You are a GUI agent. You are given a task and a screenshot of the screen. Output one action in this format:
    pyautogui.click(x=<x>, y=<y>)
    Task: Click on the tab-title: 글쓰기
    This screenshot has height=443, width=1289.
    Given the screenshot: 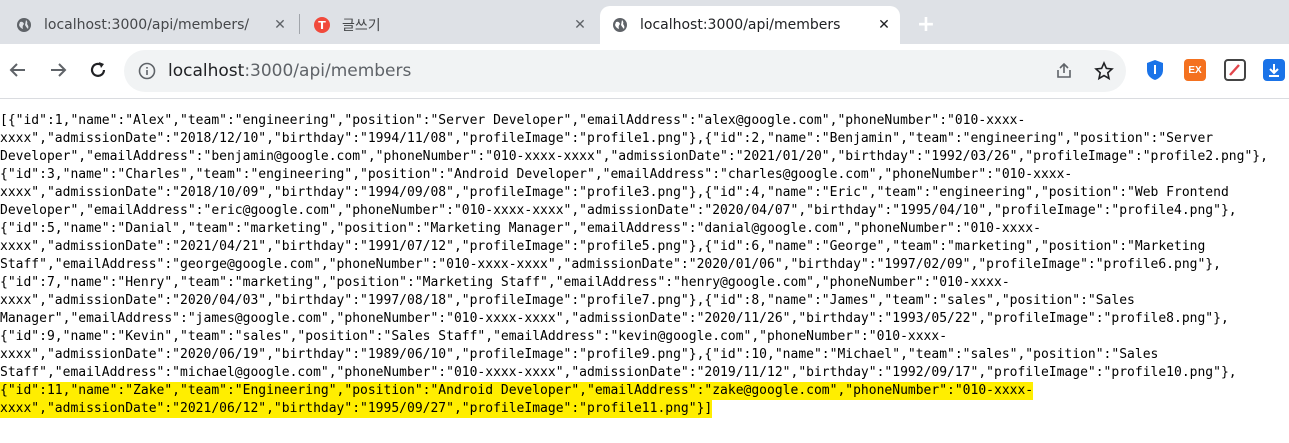 What is the action you would take?
    pyautogui.click(x=361, y=26)
    